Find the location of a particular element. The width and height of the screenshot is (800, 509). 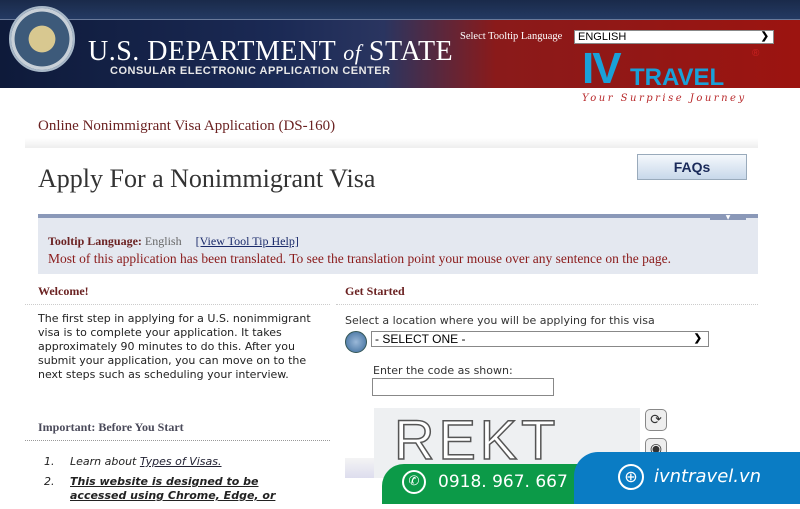

page-title: Apply For a Nonimmigrant Visa is located at coordinates (207, 178).